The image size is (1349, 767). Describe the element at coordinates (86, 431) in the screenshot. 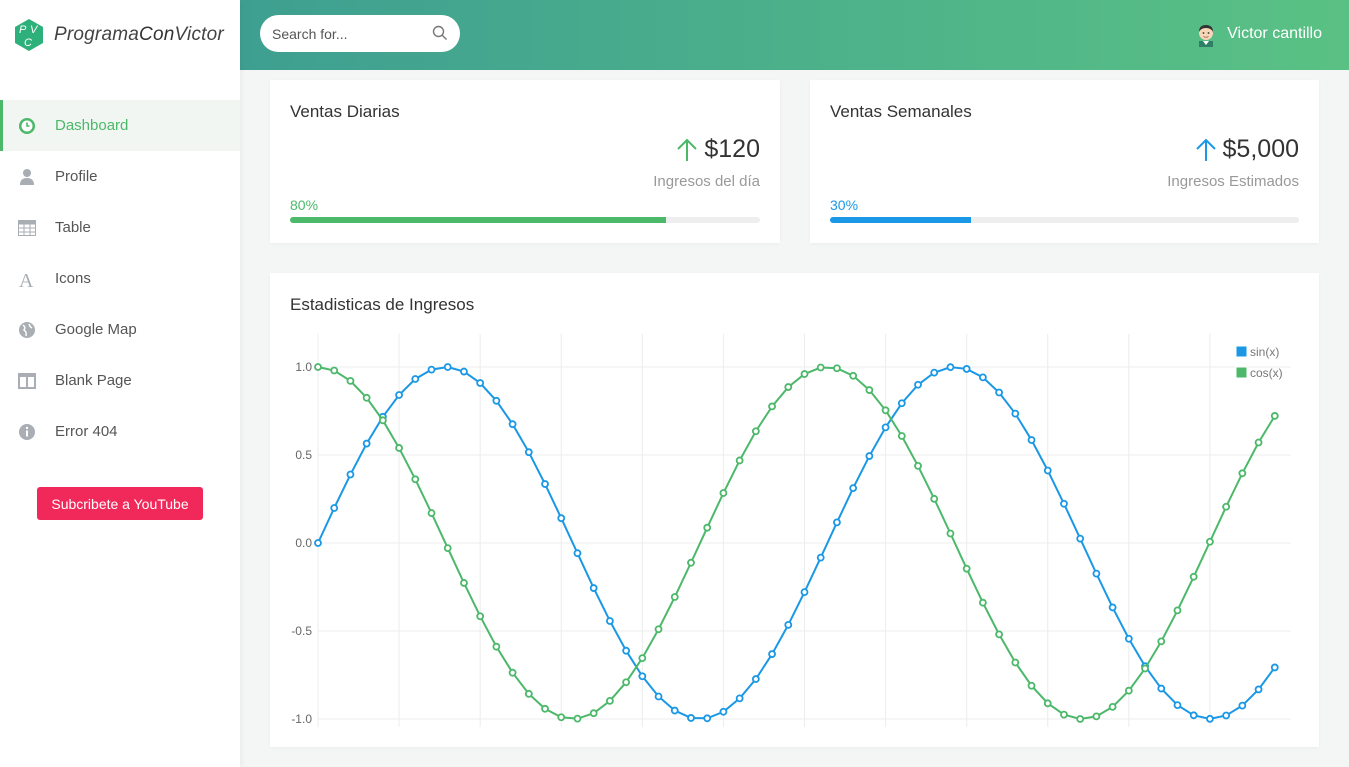

I see `sidebar-item-label: Error 404` at that location.